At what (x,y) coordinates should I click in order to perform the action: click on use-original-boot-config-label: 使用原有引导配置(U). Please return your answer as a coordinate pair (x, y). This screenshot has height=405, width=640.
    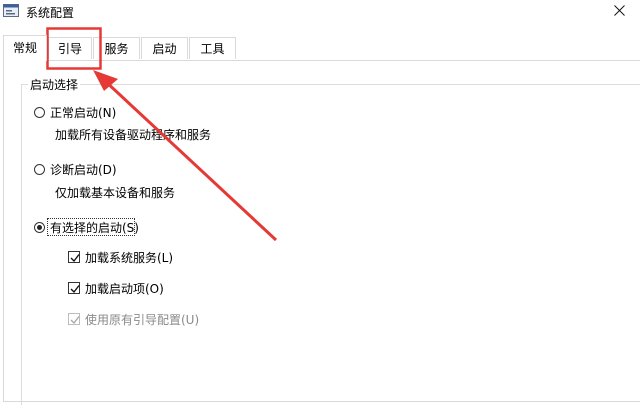
    Looking at the image, I should click on (142, 320).